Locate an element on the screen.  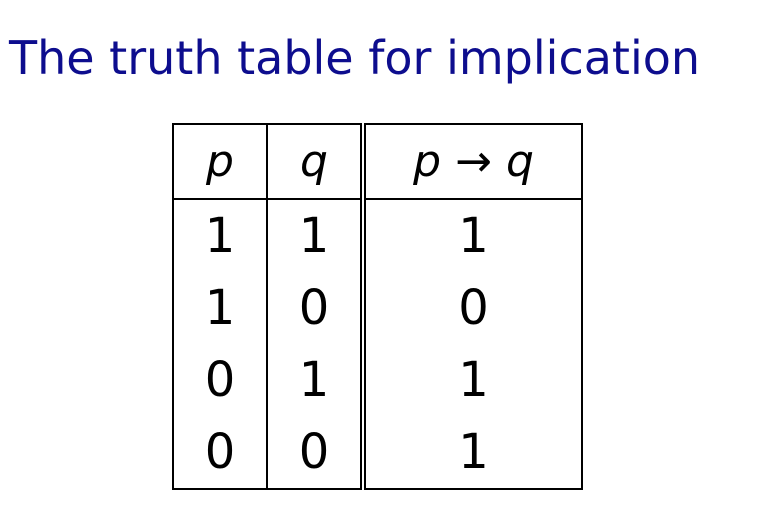
impl-var-q: q is located at coordinates (519, 161).